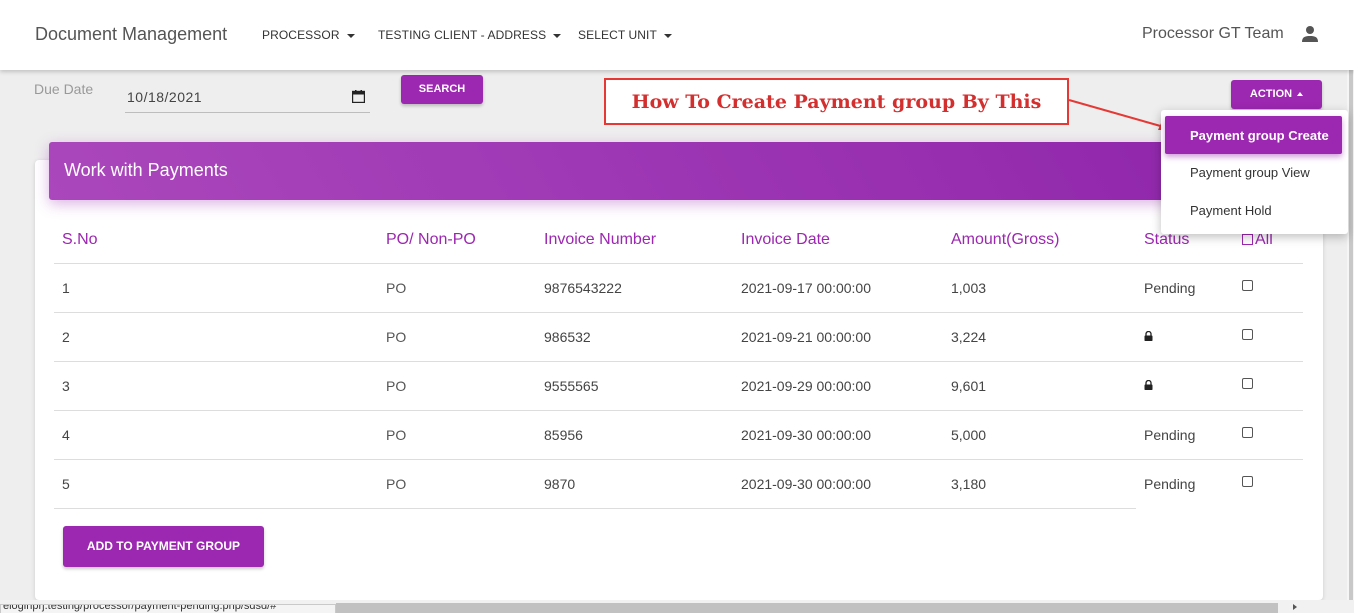  What do you see at coordinates (64, 89) in the screenshot?
I see `due-date-label: Due Date` at bounding box center [64, 89].